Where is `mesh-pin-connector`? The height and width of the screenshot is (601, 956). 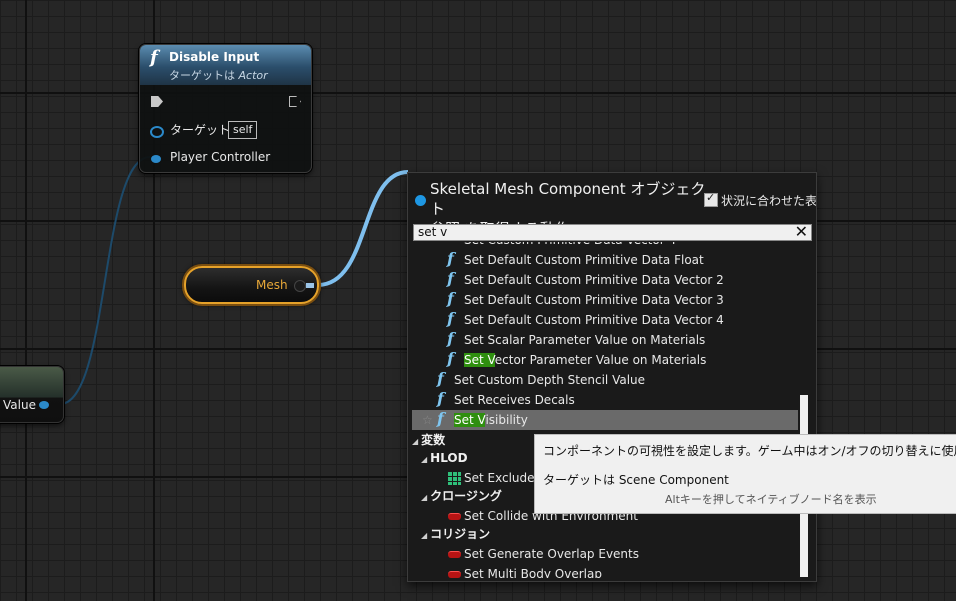 mesh-pin-connector is located at coordinates (310, 285).